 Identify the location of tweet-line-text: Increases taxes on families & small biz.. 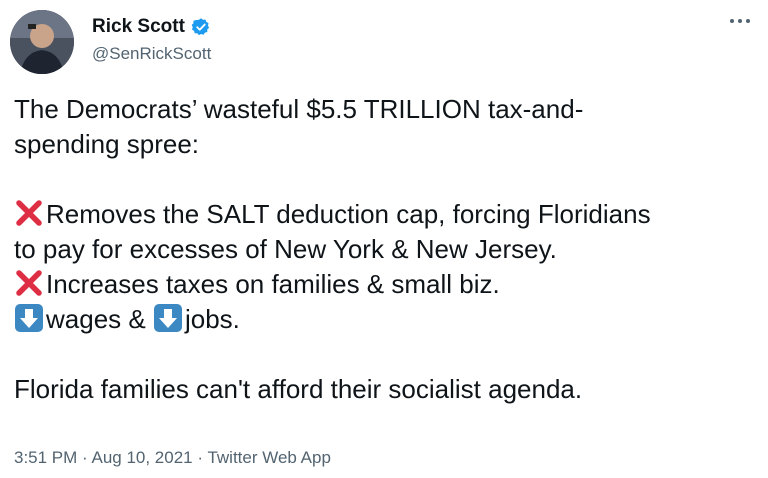
(273, 284).